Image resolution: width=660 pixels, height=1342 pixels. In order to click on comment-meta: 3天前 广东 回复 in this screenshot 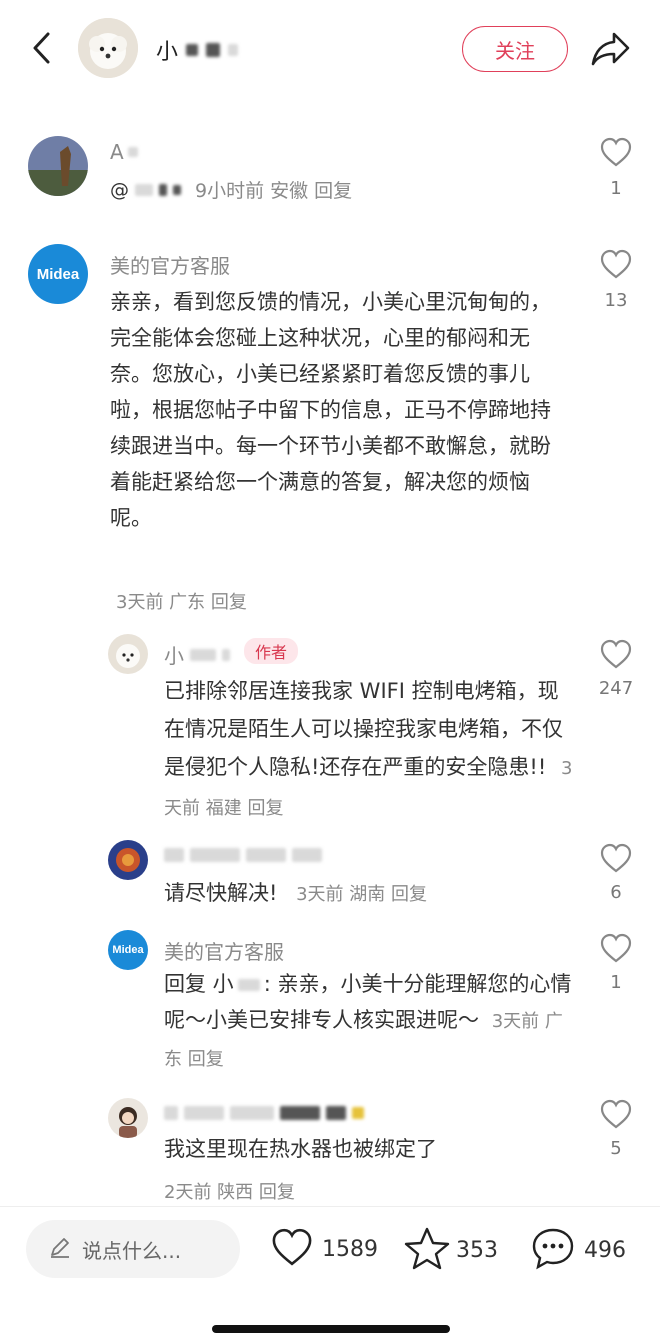, I will do `click(181, 602)`.